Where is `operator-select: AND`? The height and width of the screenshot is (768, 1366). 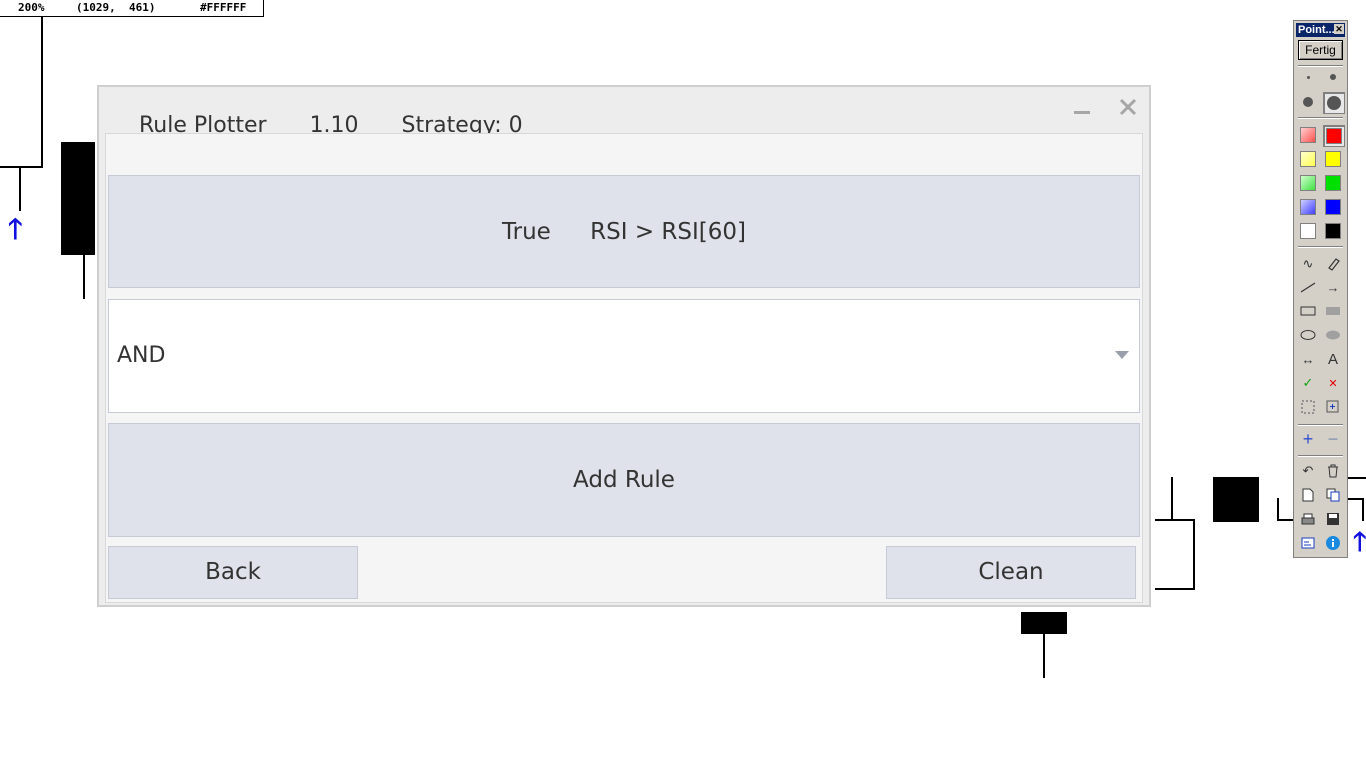 operator-select: AND is located at coordinates (624, 356).